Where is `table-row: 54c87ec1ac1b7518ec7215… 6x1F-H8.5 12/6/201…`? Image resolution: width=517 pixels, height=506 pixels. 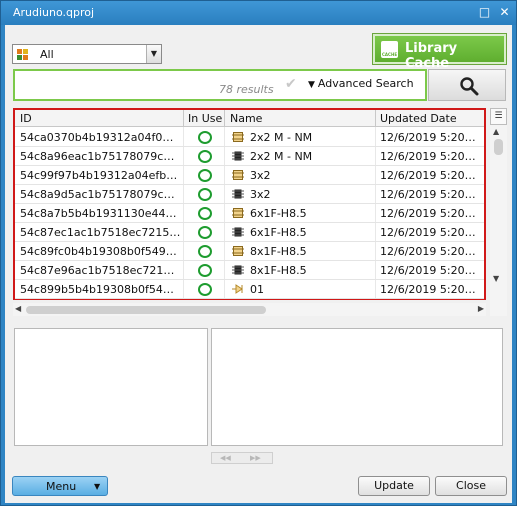
table-row: 54c87ec1ac1b7518ec7215… 6x1F-H8.5 12/6/201… is located at coordinates (249, 232).